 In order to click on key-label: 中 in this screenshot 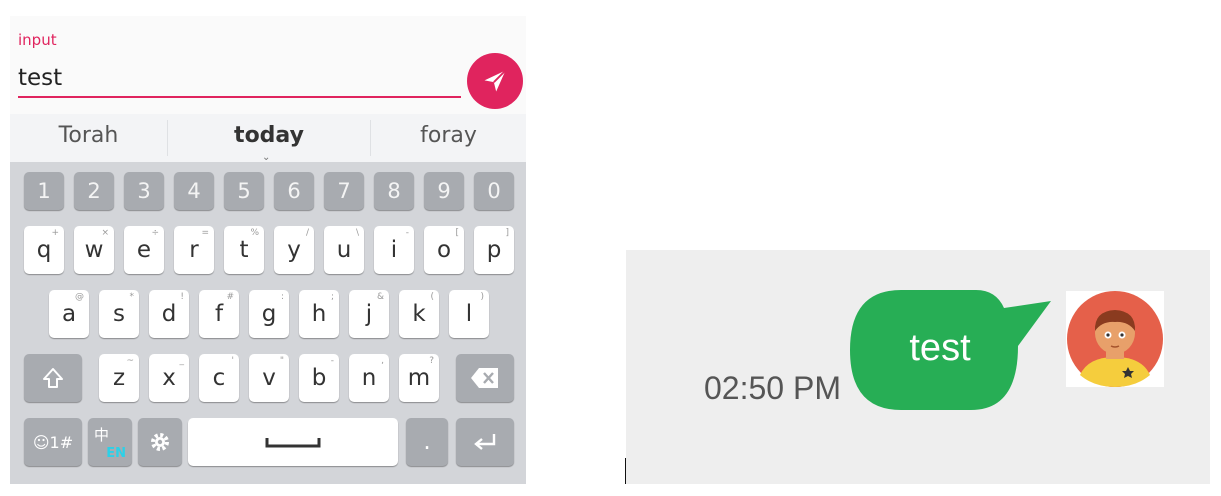, I will do `click(102, 435)`.